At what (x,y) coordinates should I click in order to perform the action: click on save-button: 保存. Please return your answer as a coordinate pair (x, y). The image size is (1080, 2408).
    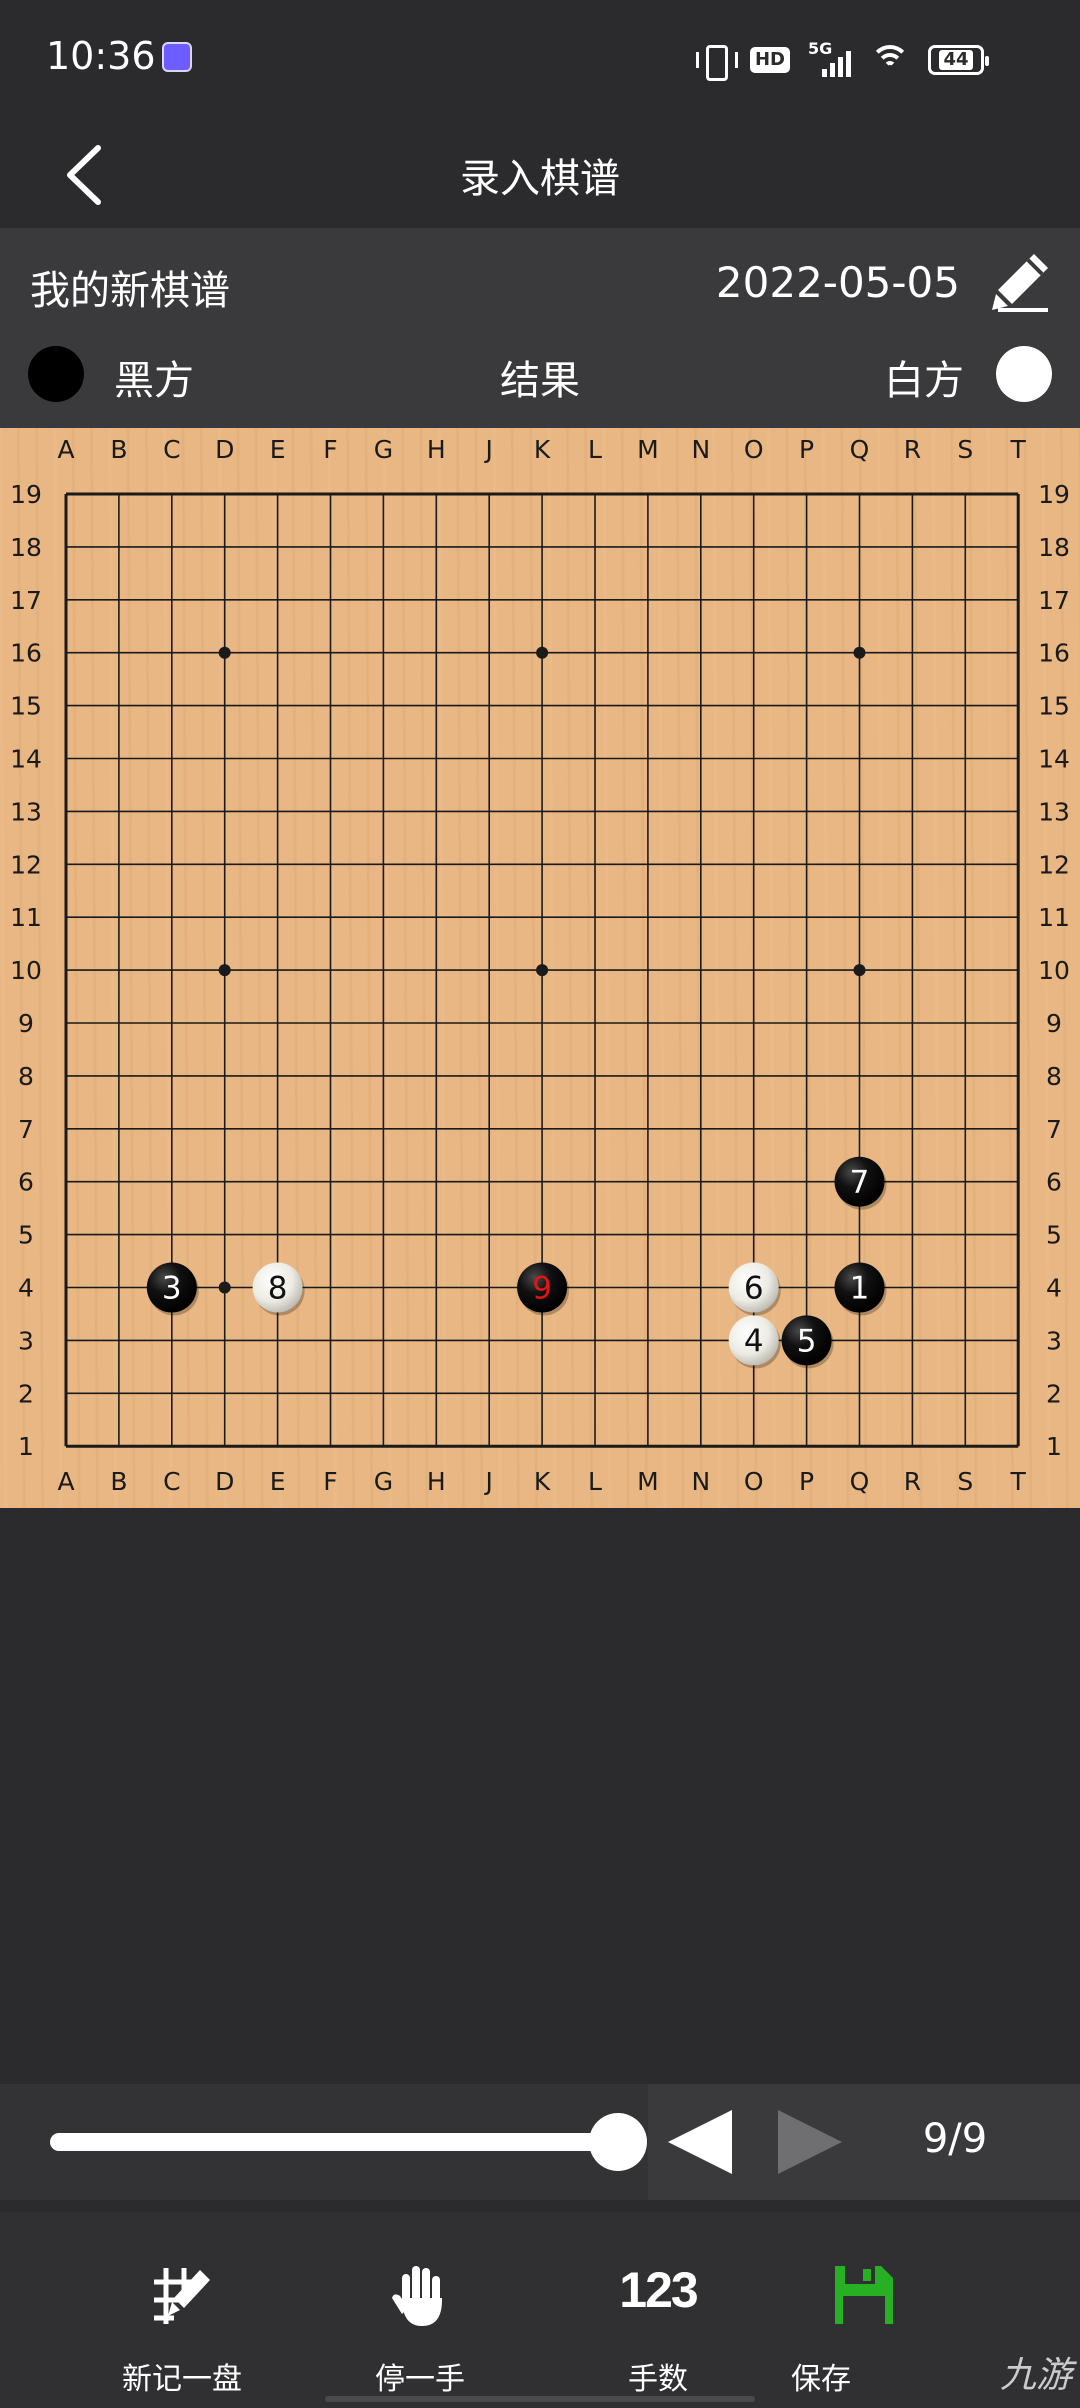
    Looking at the image, I should click on (896, 2310).